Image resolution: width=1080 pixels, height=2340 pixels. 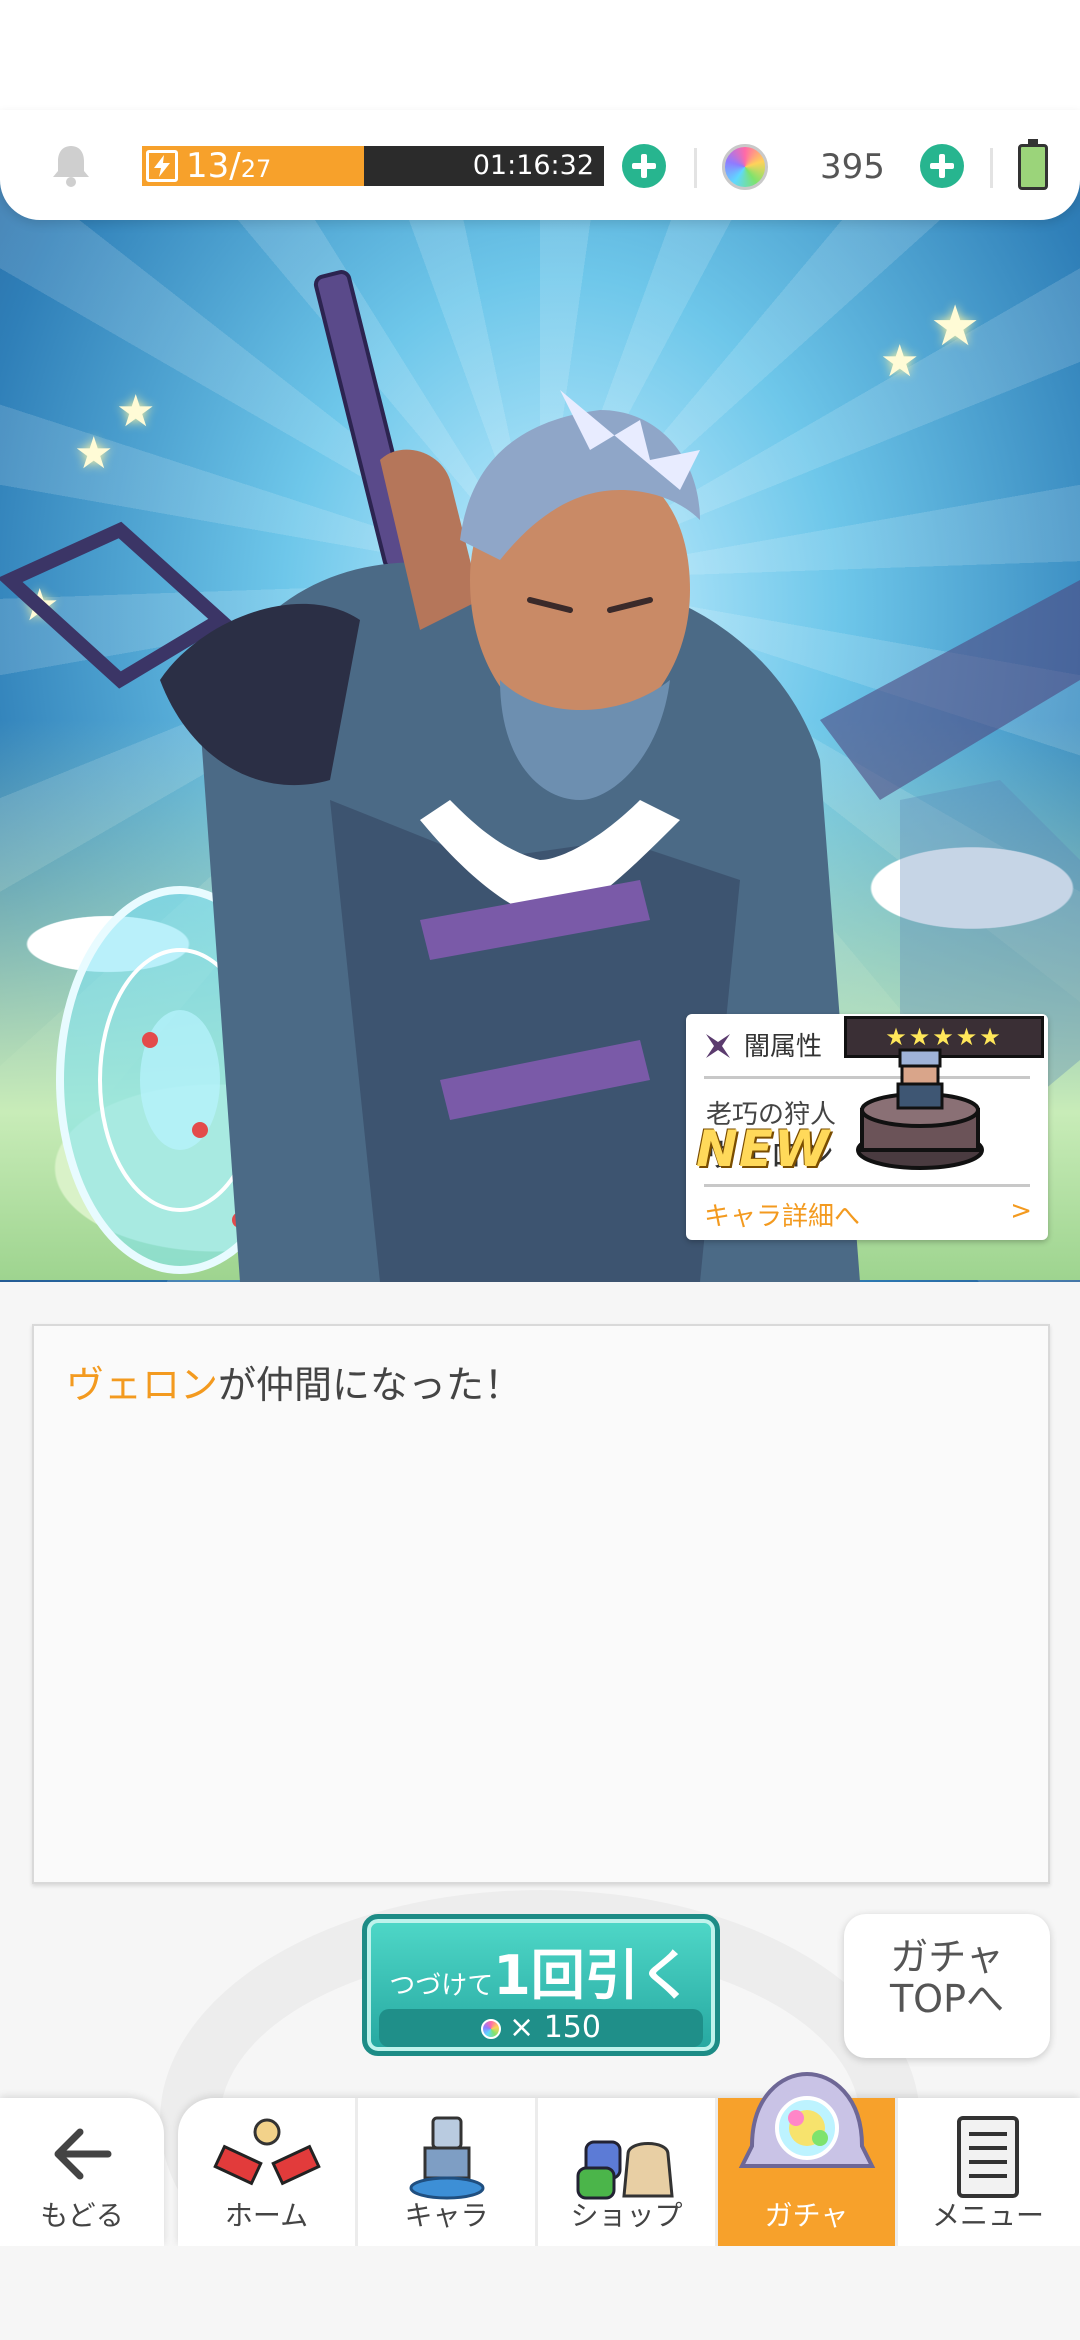 I want to click on pull-again-button: つづけて1回引く × 150, so click(x=541, y=1985).